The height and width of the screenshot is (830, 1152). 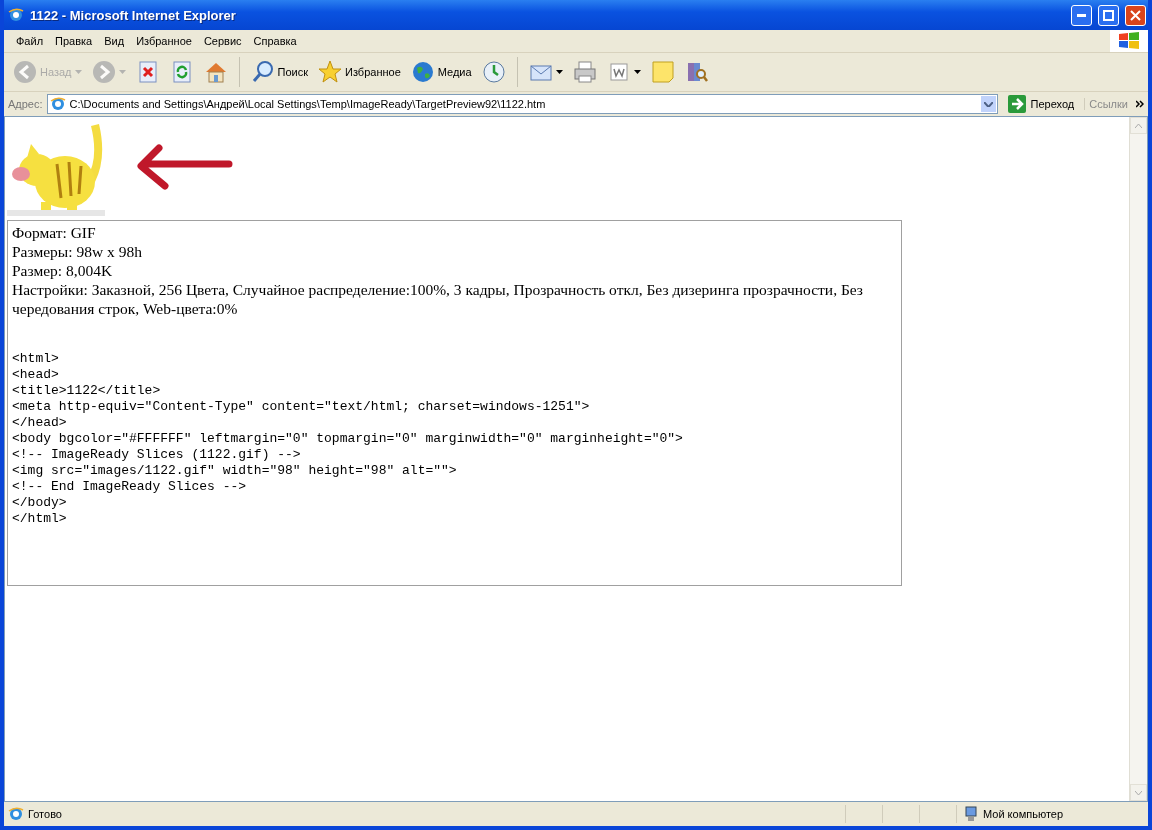 I want to click on scroll-up-button, so click(x=1138, y=125).